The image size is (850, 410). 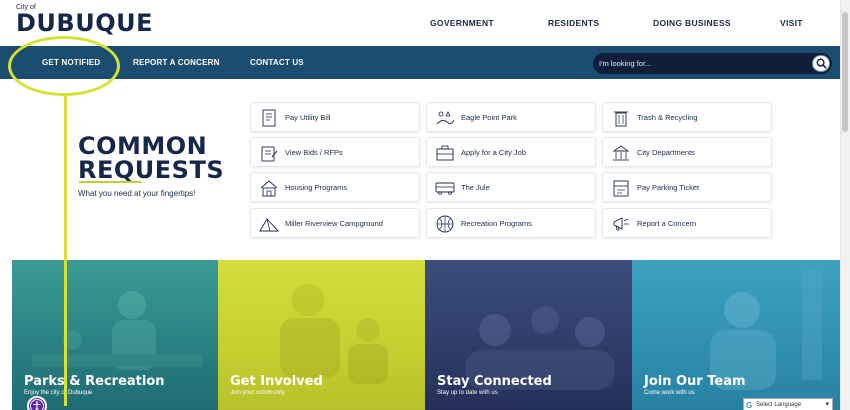 What do you see at coordinates (269, 118) in the screenshot?
I see `bill-icon` at bounding box center [269, 118].